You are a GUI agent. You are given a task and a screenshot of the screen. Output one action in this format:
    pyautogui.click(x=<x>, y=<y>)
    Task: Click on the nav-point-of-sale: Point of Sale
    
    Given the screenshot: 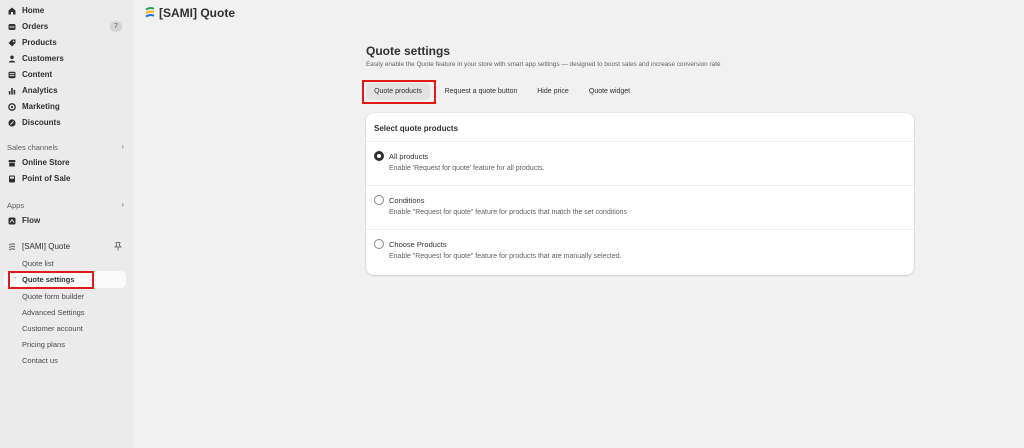 What is the action you would take?
    pyautogui.click(x=66, y=178)
    